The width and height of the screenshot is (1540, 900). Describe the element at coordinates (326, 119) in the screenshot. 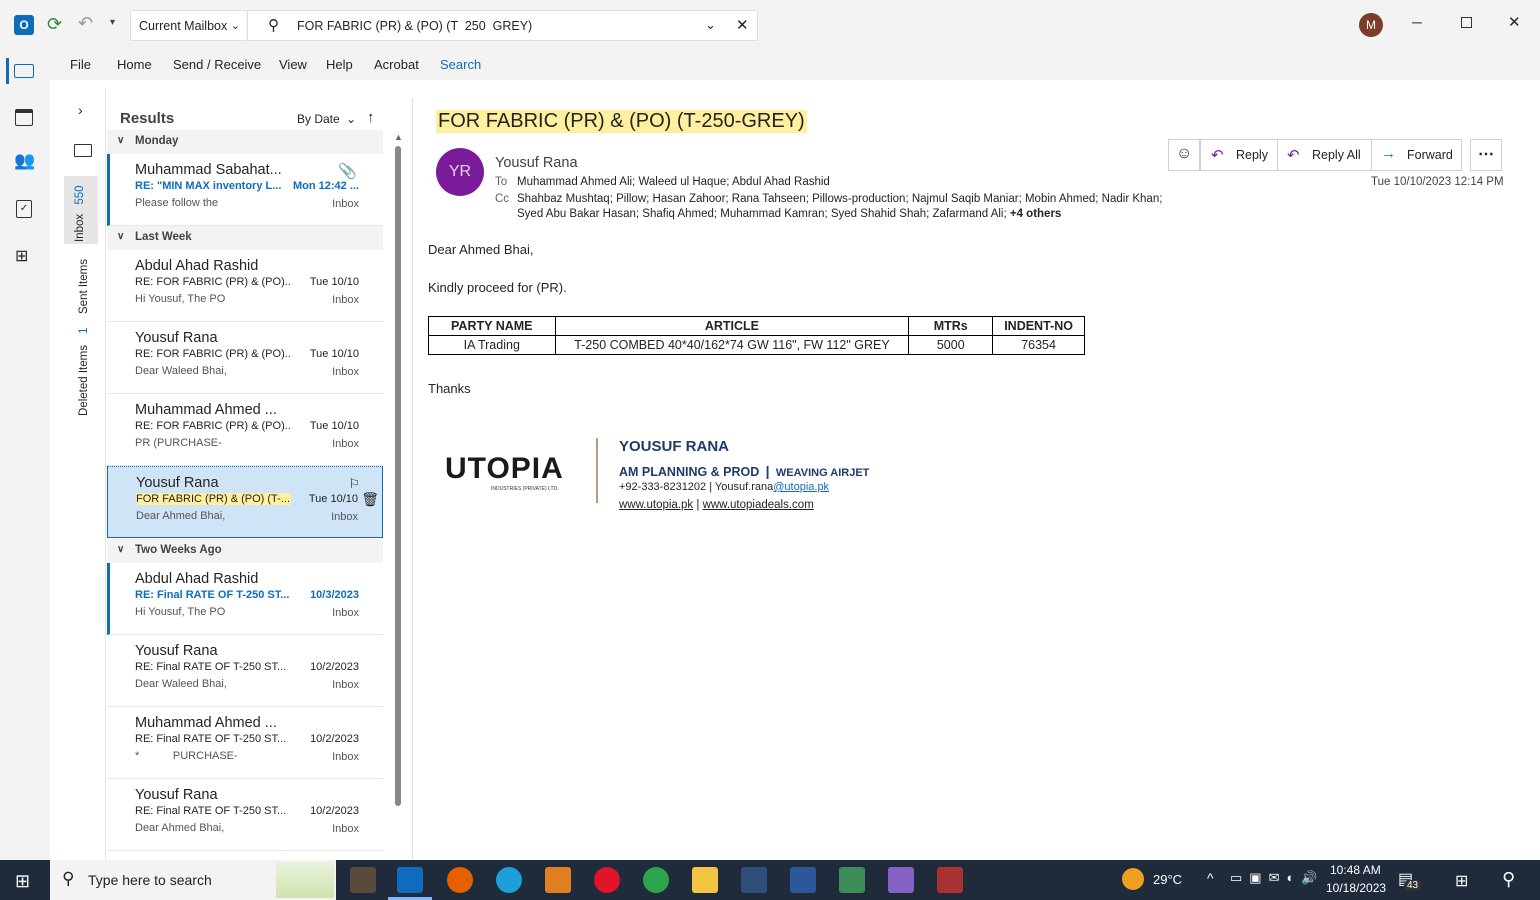

I see `sort-by-date-button: By Date ⌄` at that location.